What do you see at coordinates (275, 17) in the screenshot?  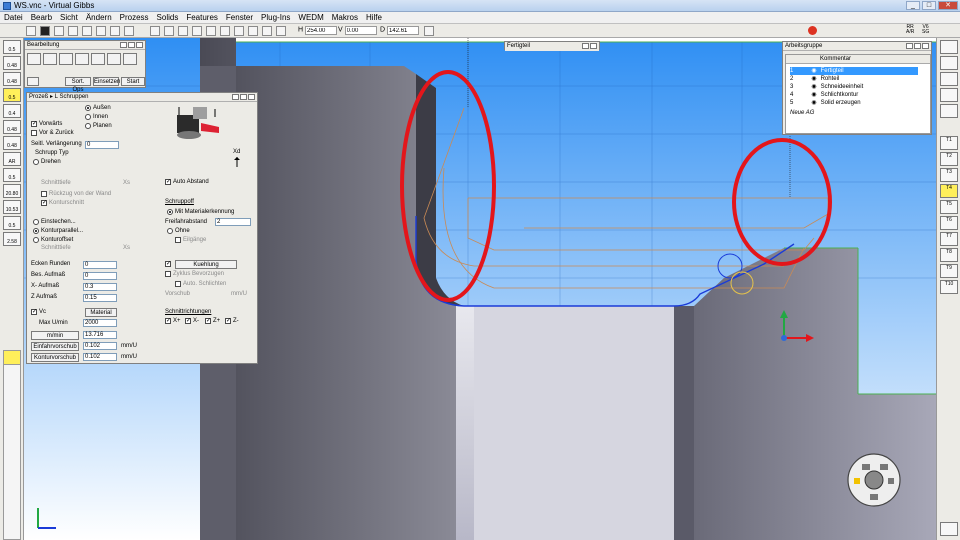 I see `menu-plugins: Plug-Ins` at bounding box center [275, 17].